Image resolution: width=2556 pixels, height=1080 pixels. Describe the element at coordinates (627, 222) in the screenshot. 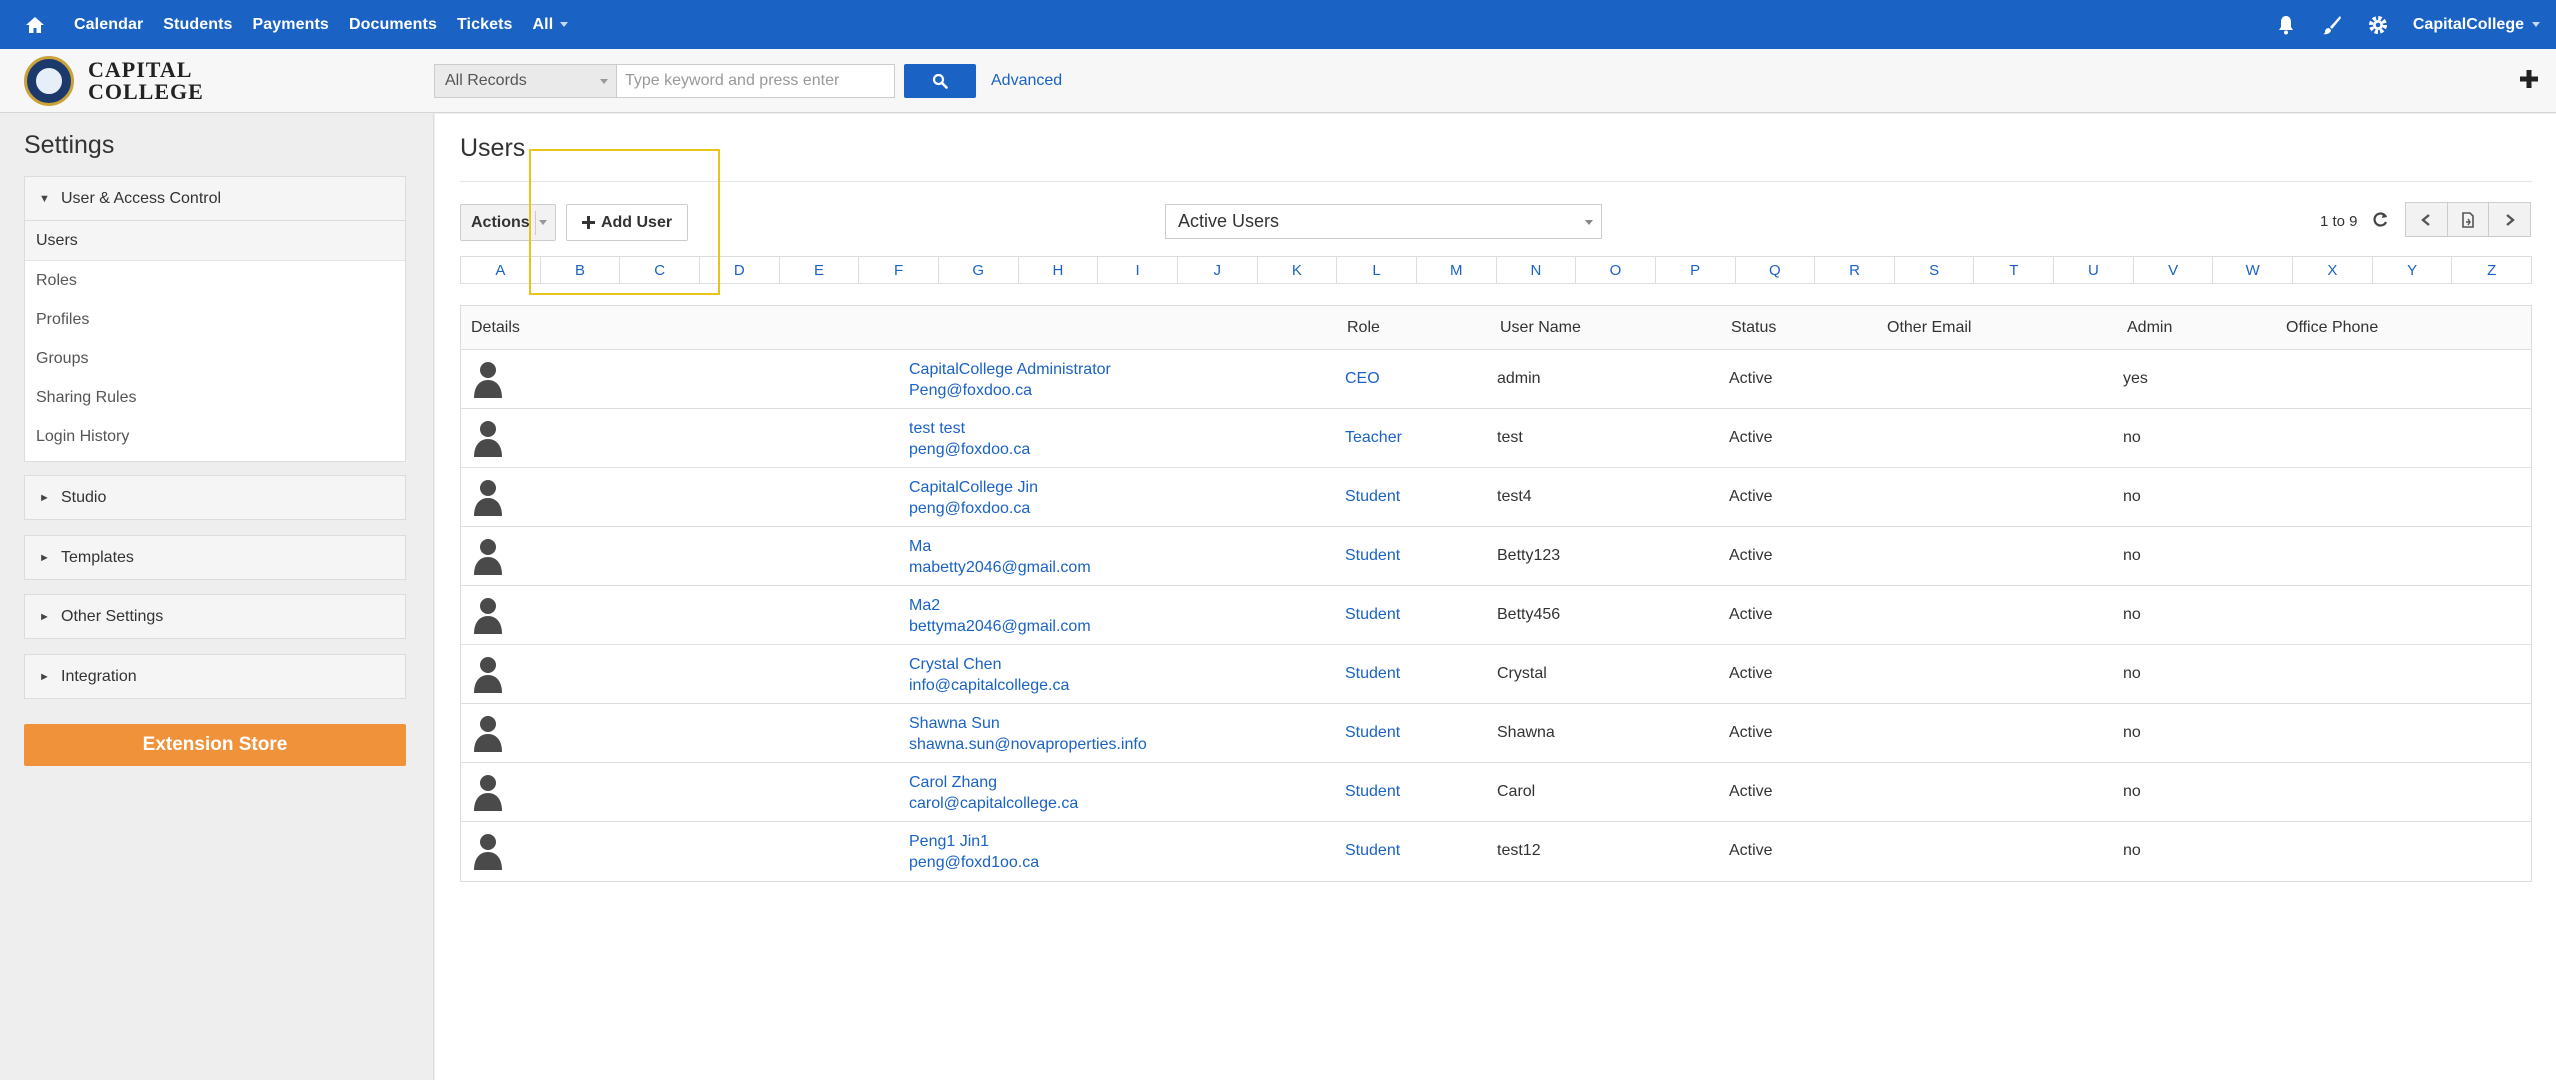

I see `add-user-button: Add User` at that location.